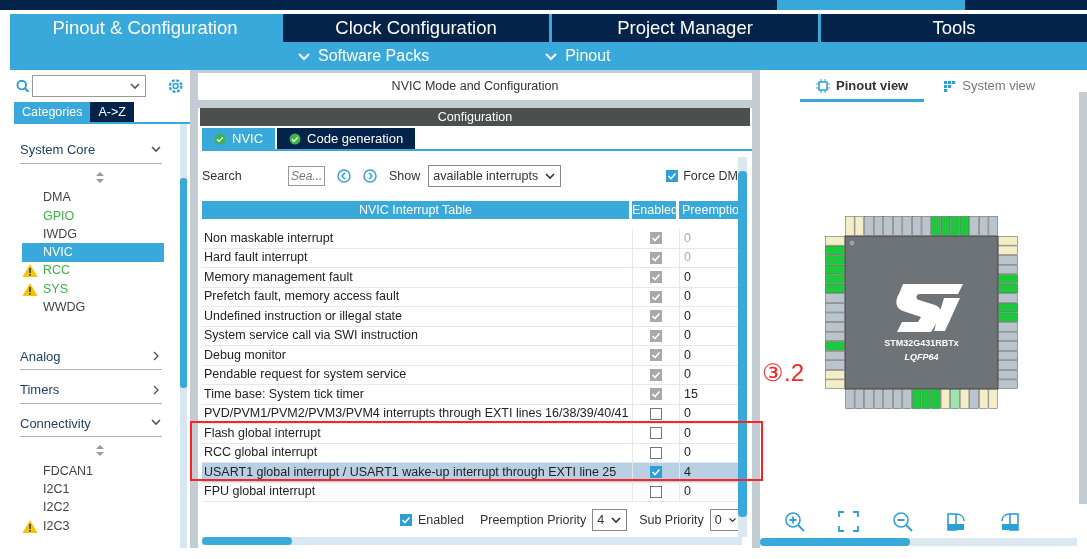  I want to click on table-row: Memory management fault 0, so click(470, 278).